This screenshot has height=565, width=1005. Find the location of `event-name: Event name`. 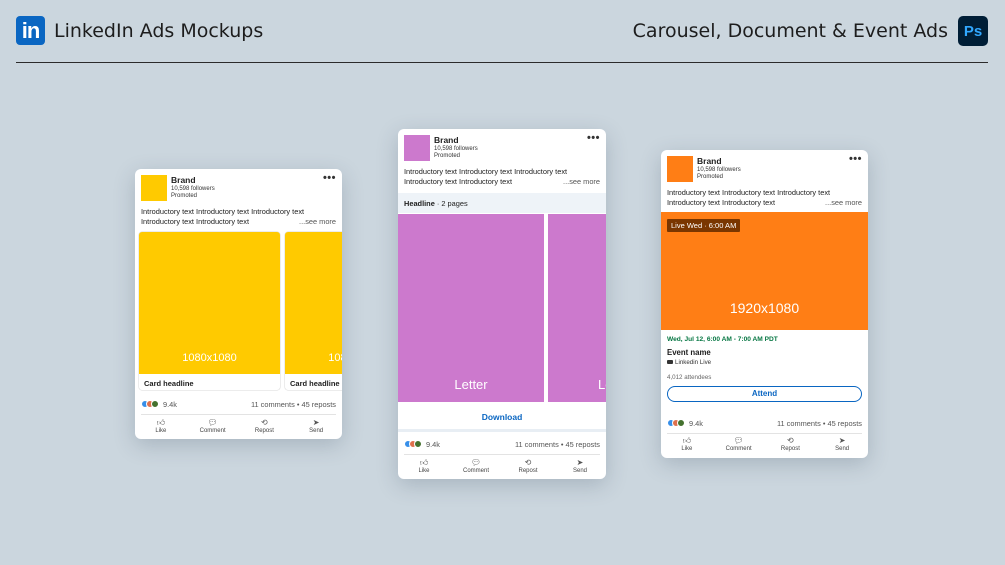

event-name: Event name is located at coordinates (689, 352).